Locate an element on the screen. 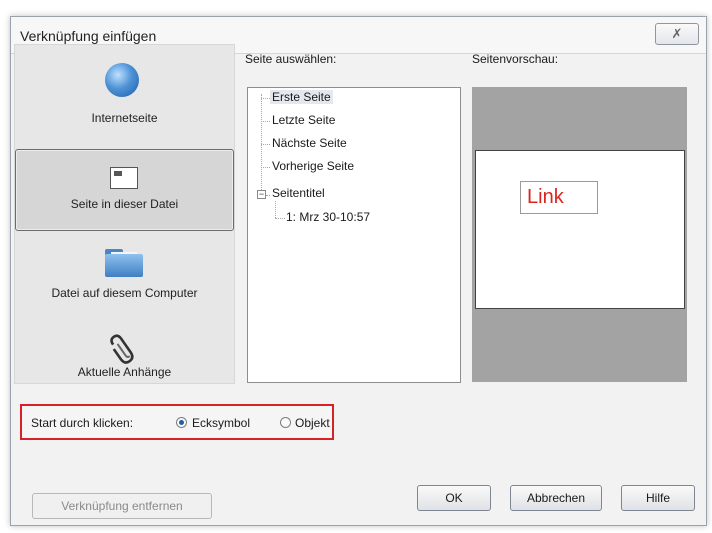 The height and width of the screenshot is (533, 712). dialog-title: Verknüpfung einfügen is located at coordinates (88, 36).